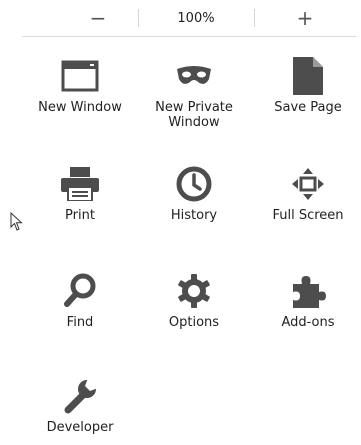  What do you see at coordinates (80, 322) in the screenshot?
I see `menu-item-label: Find` at bounding box center [80, 322].